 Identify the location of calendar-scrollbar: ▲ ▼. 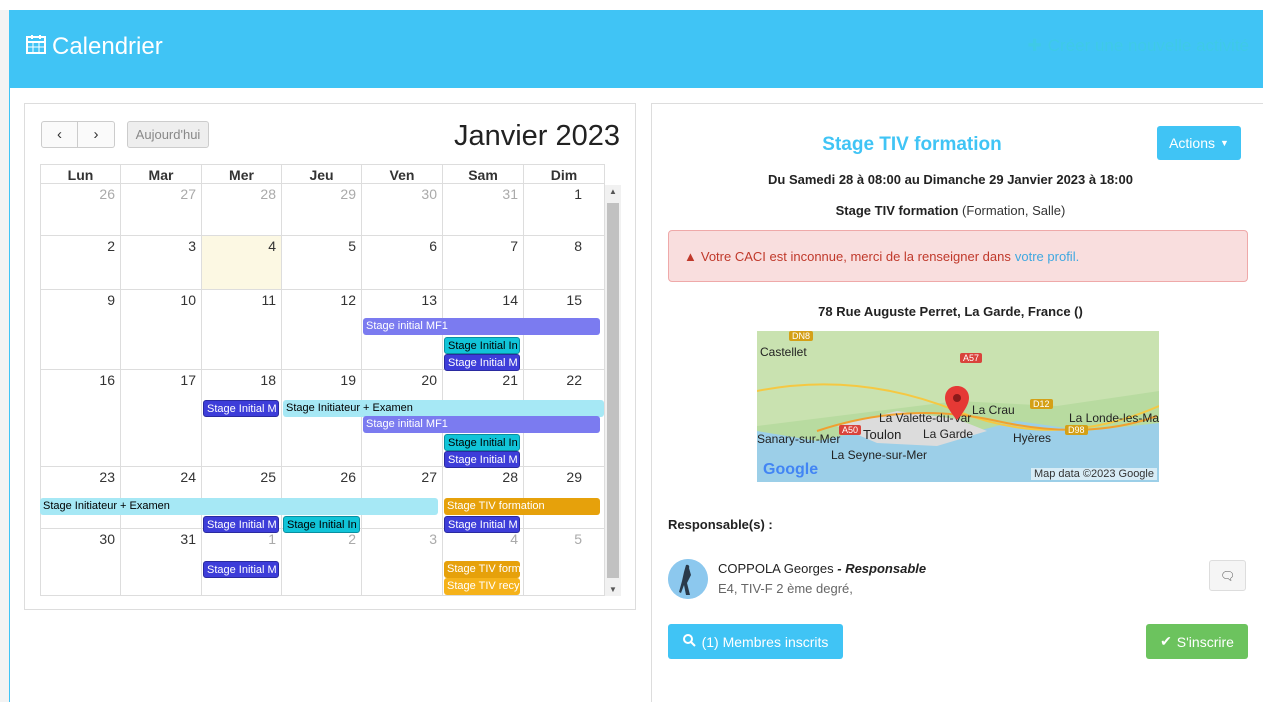
(612, 390).